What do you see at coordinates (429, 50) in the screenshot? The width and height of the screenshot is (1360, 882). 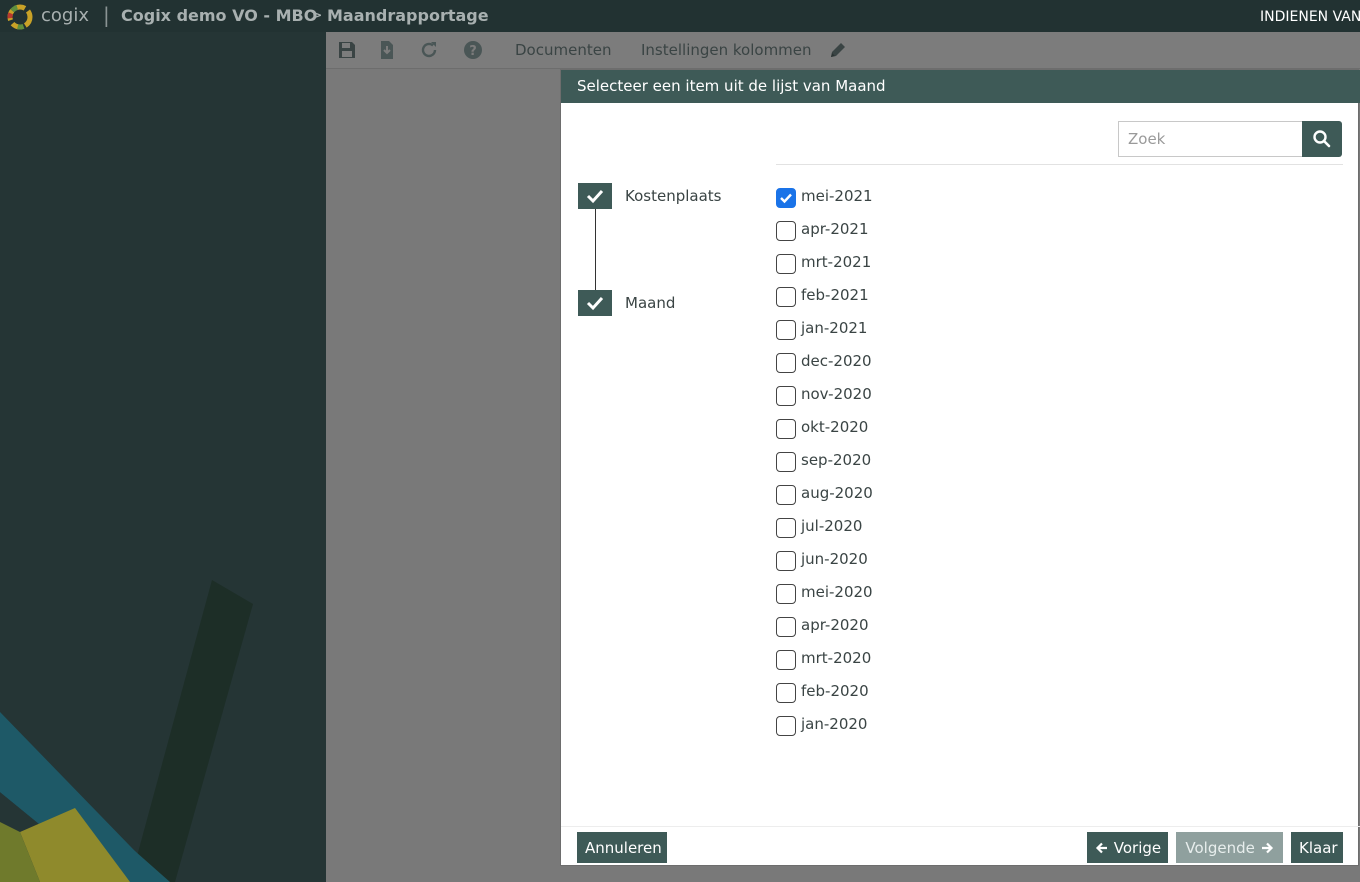 I see `refresh-icon` at bounding box center [429, 50].